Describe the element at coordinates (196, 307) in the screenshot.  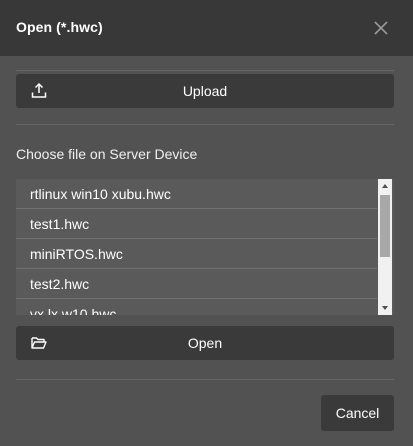
I see `list-item: vx lx w10.hwc` at that location.